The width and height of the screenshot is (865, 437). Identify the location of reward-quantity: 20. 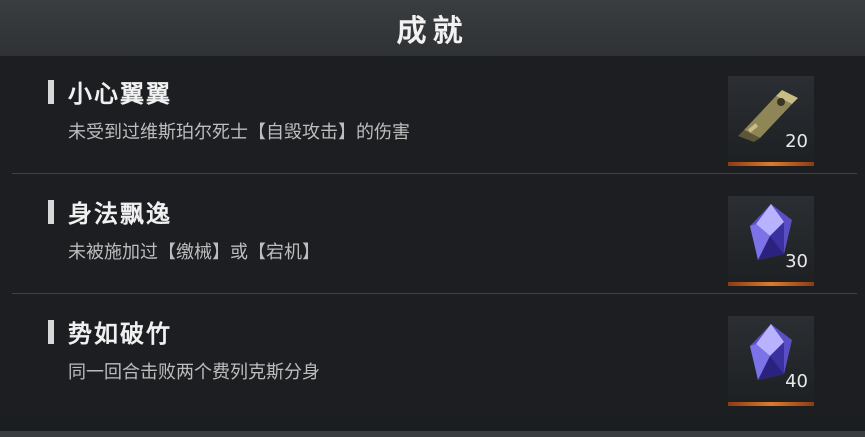
(796, 141).